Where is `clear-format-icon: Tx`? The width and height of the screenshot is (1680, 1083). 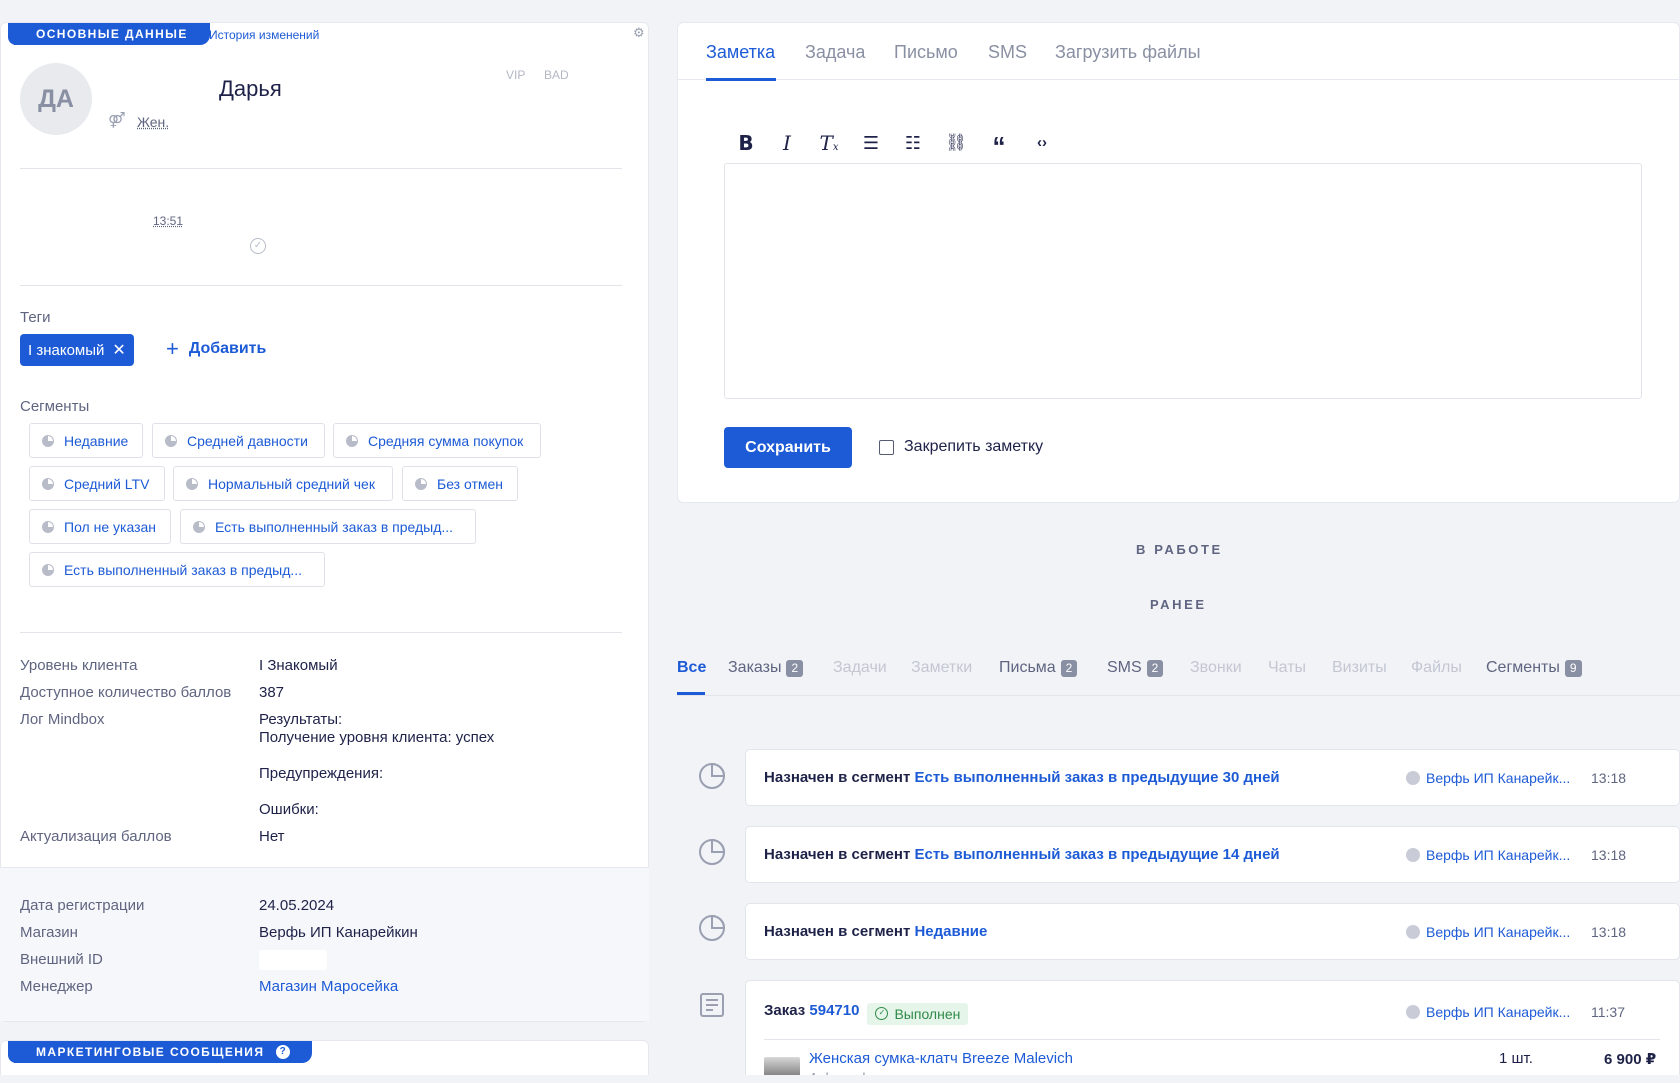
clear-format-icon: Tx is located at coordinates (829, 143).